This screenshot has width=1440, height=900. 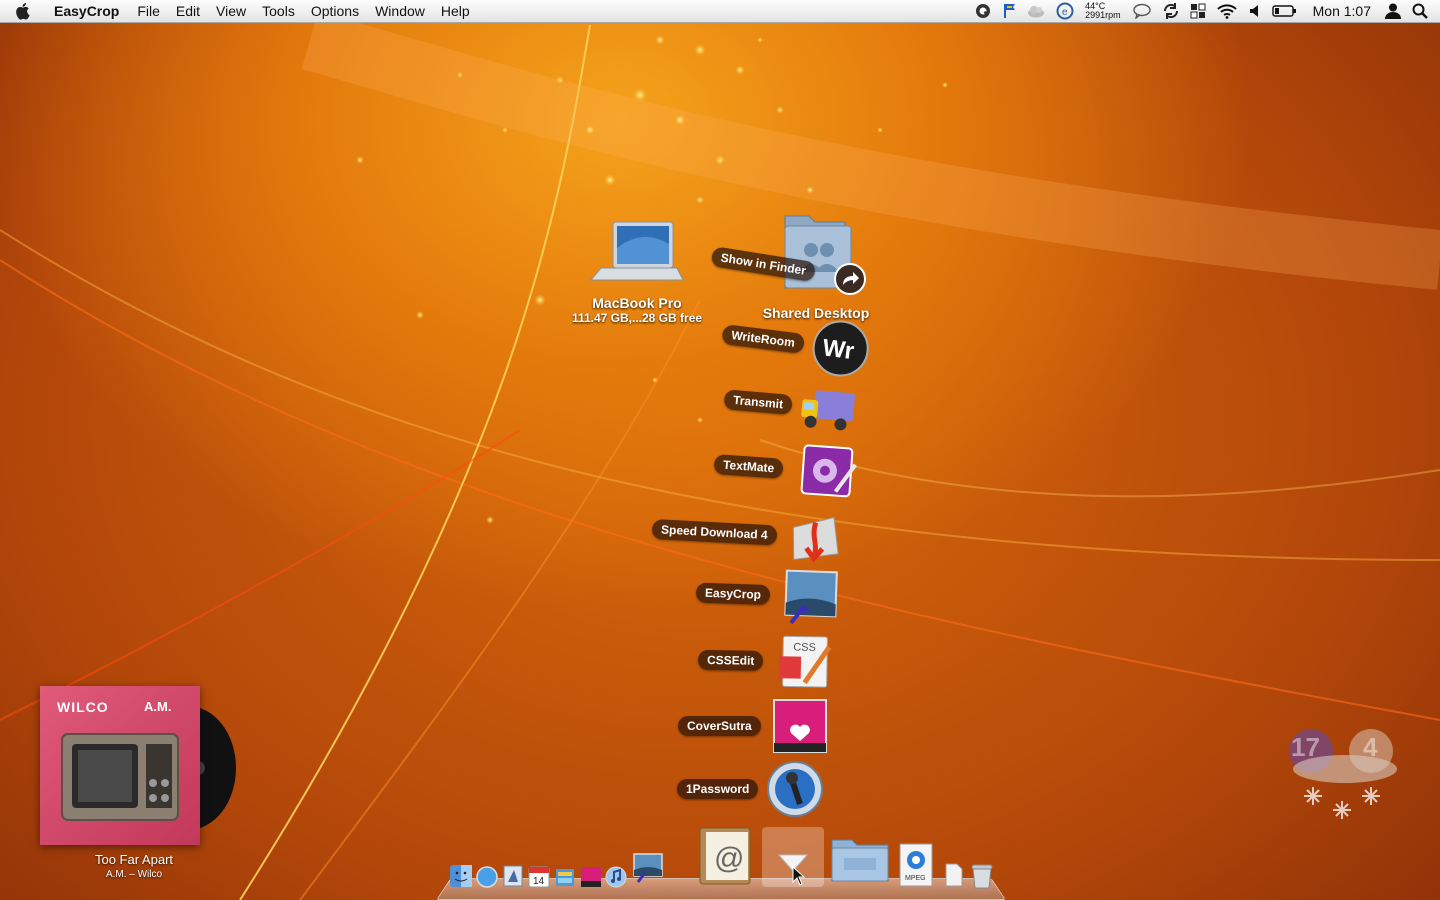 What do you see at coordinates (983, 11) in the screenshot?
I see `quicksilver-icon` at bounding box center [983, 11].